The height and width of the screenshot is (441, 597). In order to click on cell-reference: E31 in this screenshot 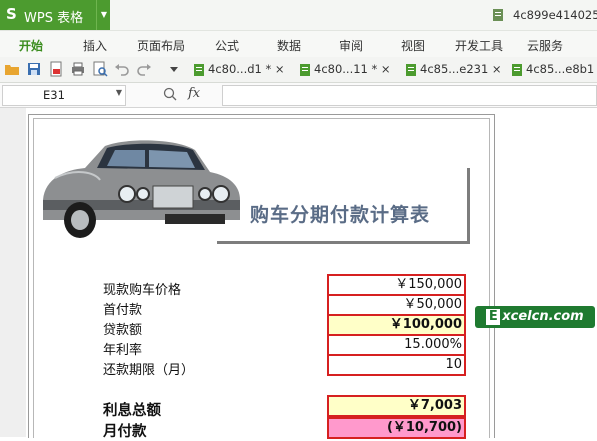, I will do `click(54, 95)`.